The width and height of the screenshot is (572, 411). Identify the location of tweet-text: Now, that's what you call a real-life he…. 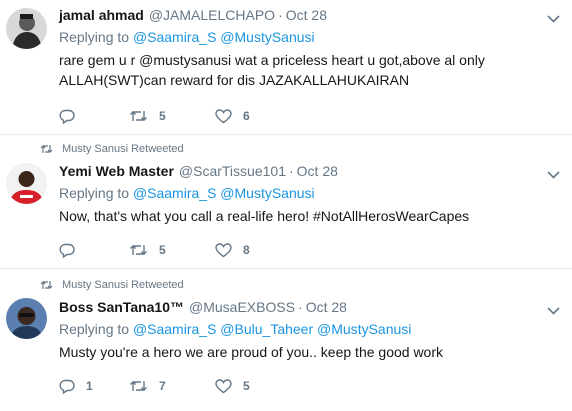
(309, 216).